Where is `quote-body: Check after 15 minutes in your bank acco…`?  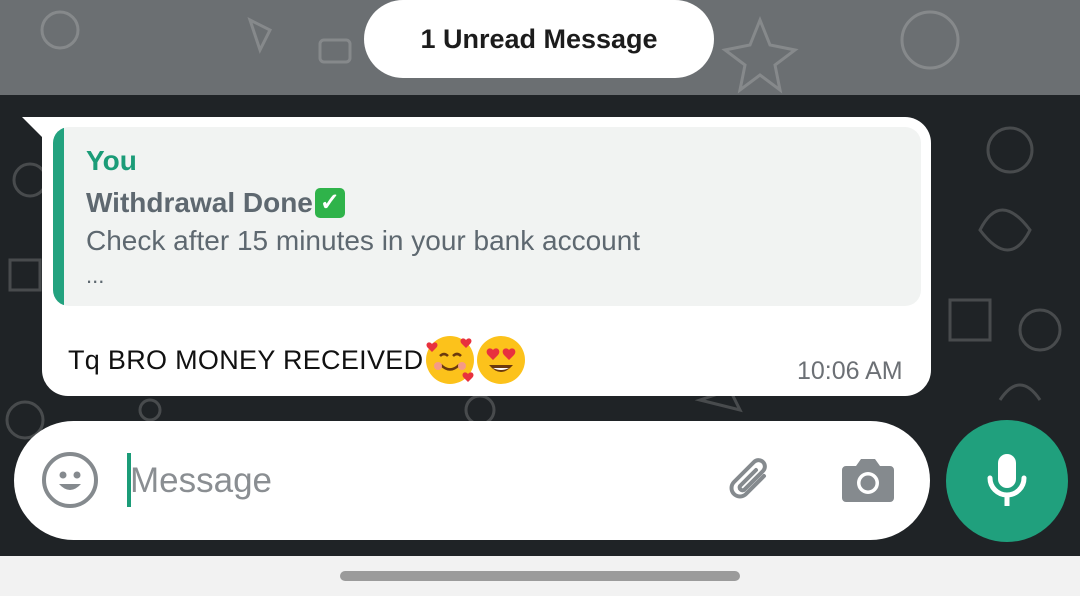 quote-body: Check after 15 minutes in your bank acco… is located at coordinates (363, 240).